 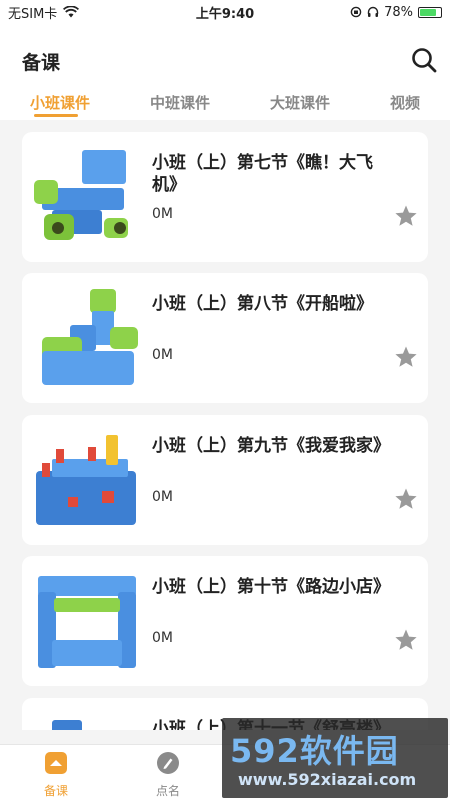 I want to click on carrier-label: 无SIM卡, so click(x=33, y=14).